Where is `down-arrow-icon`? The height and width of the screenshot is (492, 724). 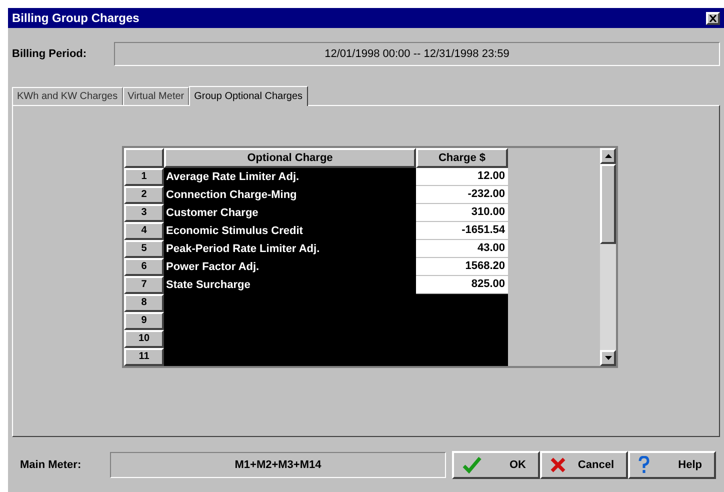
down-arrow-icon is located at coordinates (608, 358).